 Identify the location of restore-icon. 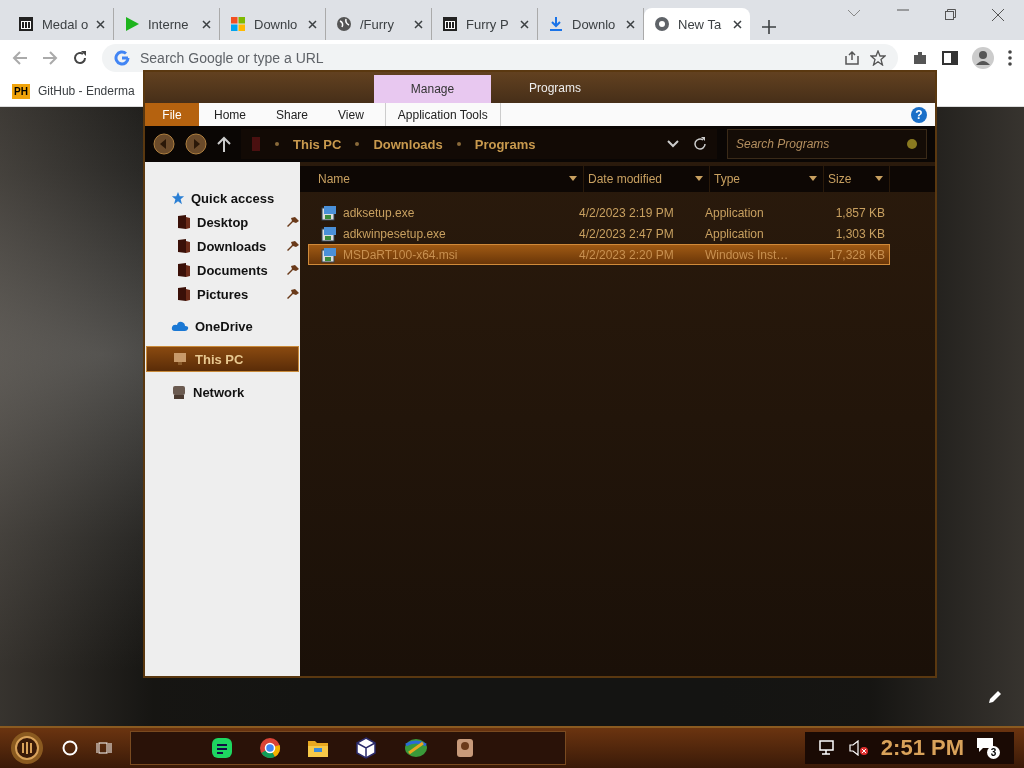
(950, 14).